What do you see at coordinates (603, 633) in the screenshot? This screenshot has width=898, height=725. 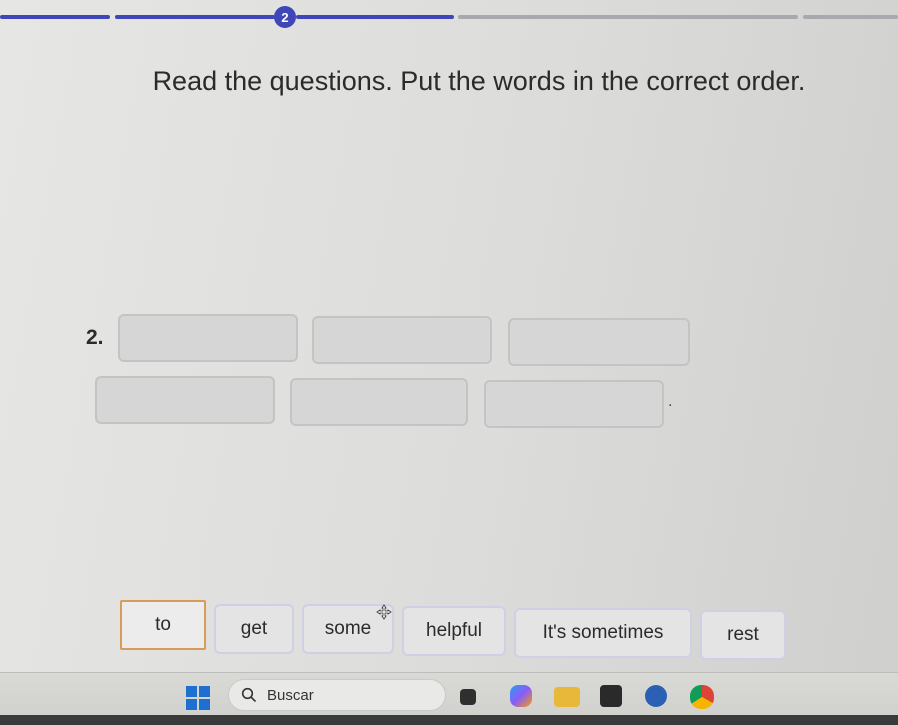 I see `word-chip-its-sometimes: It's sometimes` at bounding box center [603, 633].